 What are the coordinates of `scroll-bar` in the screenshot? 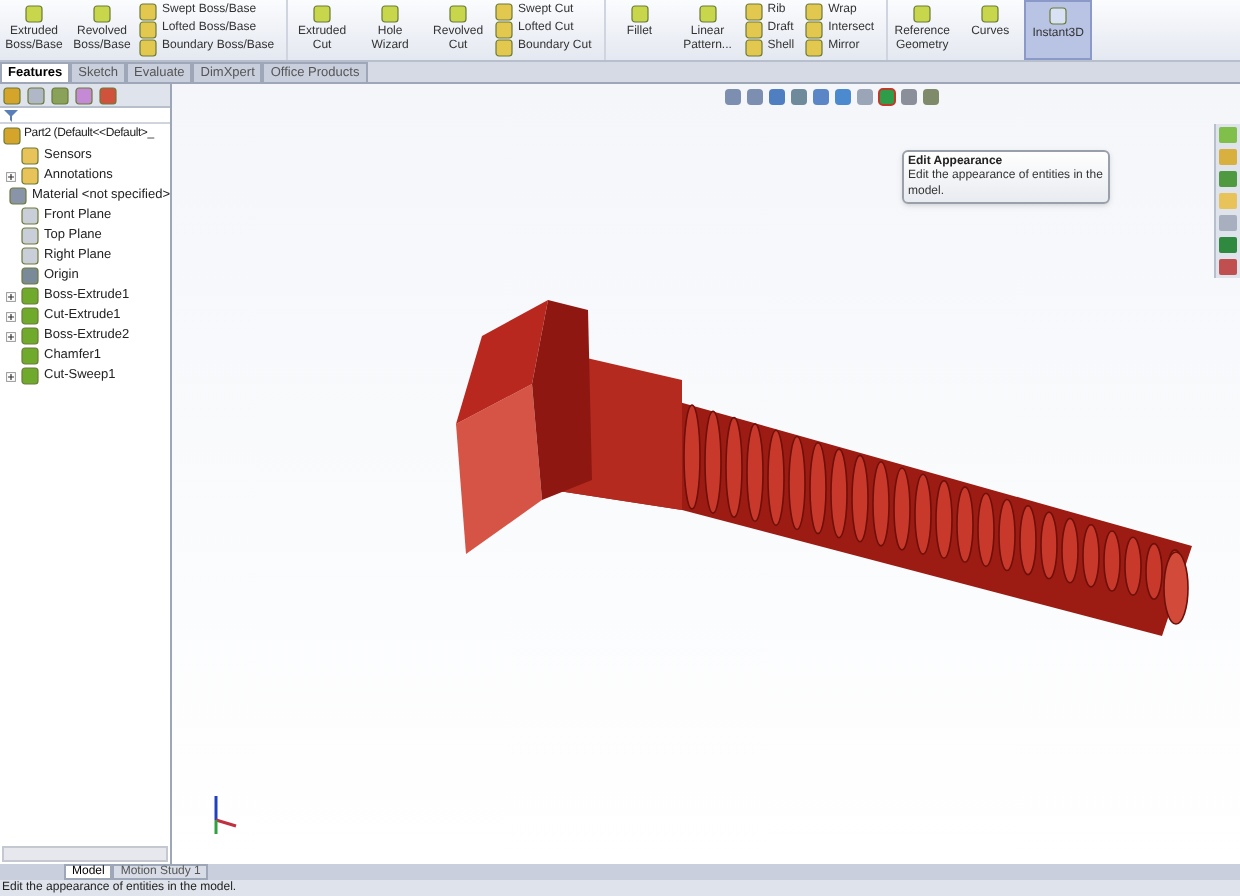 It's located at (85, 854).